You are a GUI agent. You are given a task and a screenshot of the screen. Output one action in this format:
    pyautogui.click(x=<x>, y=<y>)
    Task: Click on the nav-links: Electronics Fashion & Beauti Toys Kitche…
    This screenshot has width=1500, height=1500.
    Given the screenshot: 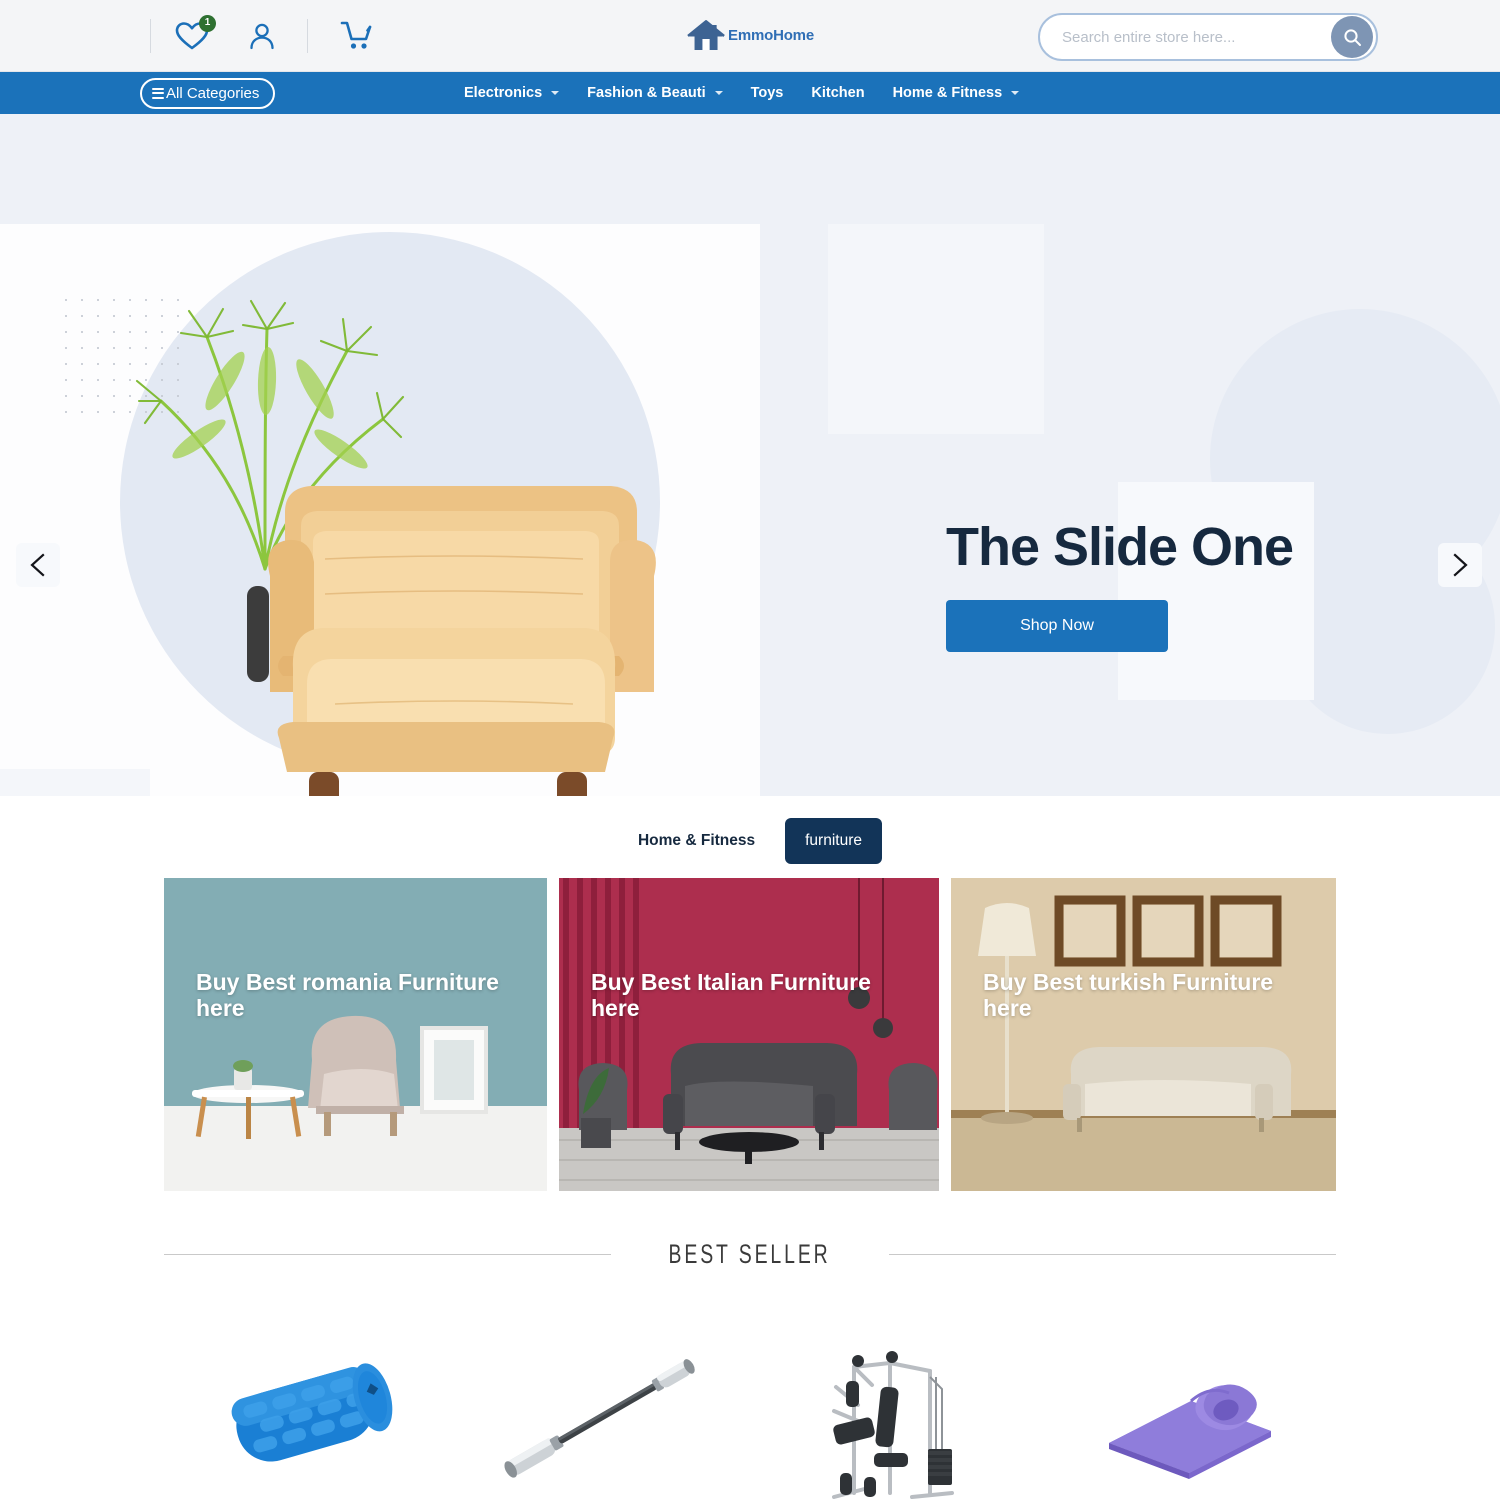 What is the action you would take?
    pyautogui.click(x=741, y=93)
    